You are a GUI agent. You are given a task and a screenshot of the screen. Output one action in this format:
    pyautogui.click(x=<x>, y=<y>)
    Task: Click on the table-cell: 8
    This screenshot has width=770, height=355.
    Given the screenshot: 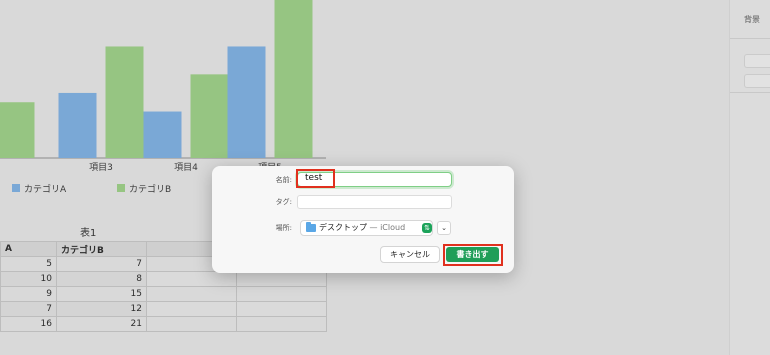 What is the action you would take?
    pyautogui.click(x=101, y=279)
    